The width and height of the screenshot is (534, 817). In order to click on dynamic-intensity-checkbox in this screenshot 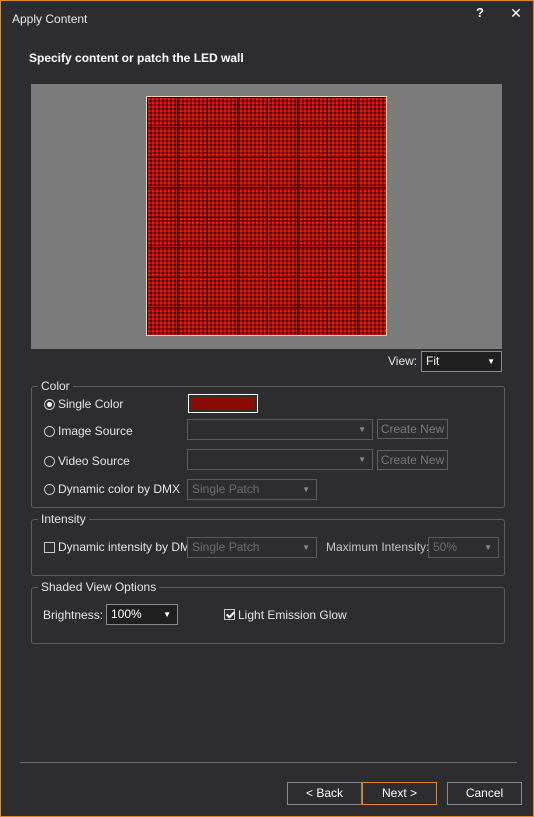, I will do `click(49, 547)`.